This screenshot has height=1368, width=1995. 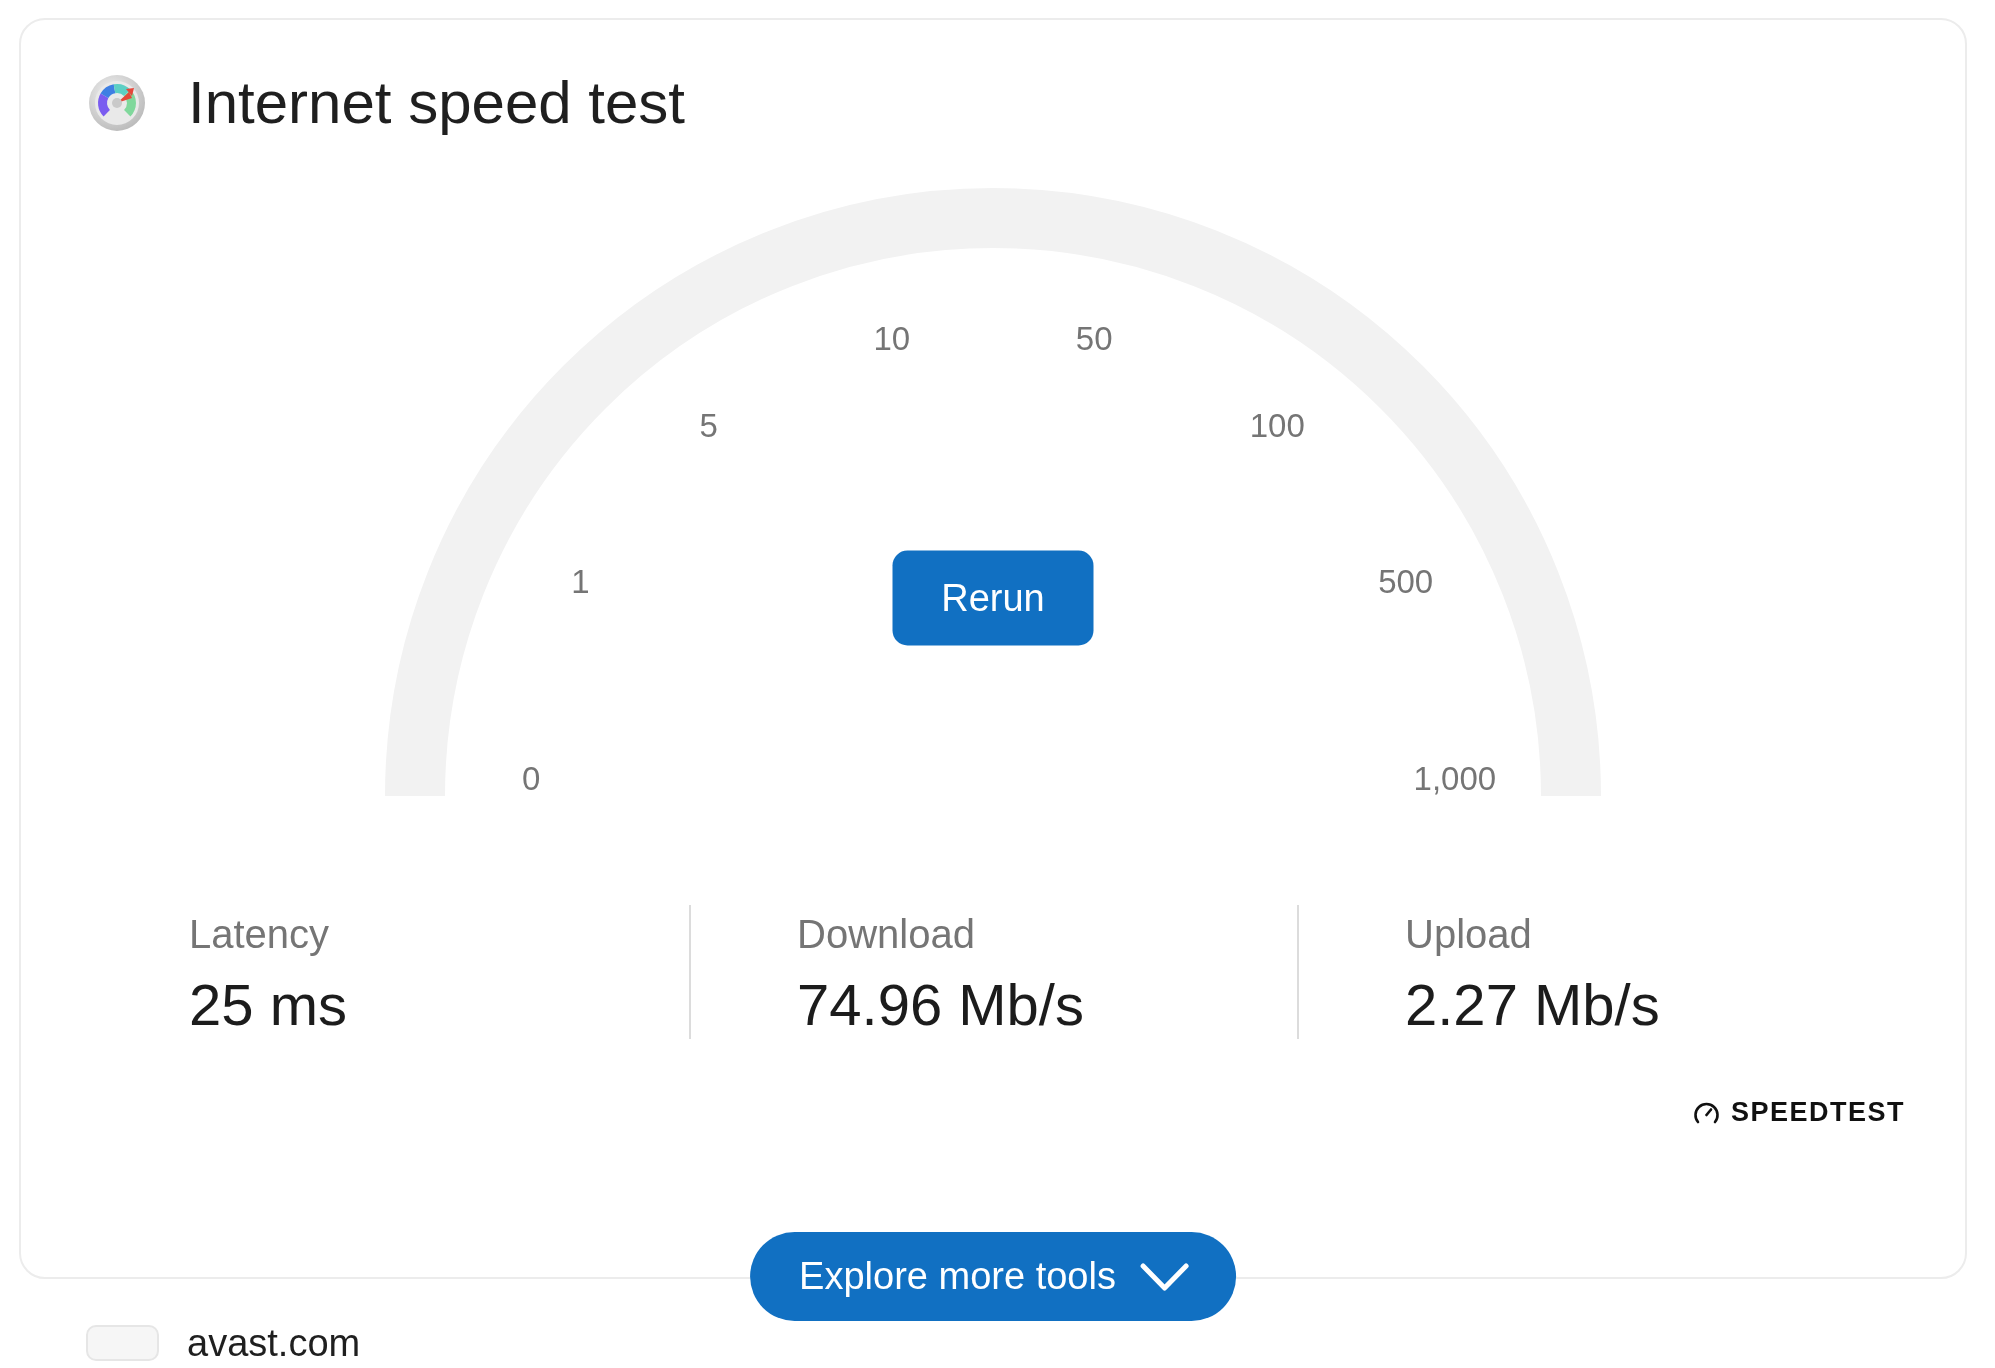 What do you see at coordinates (993, 1276) in the screenshot?
I see `explore-more-tools-button: Explore more tools` at bounding box center [993, 1276].